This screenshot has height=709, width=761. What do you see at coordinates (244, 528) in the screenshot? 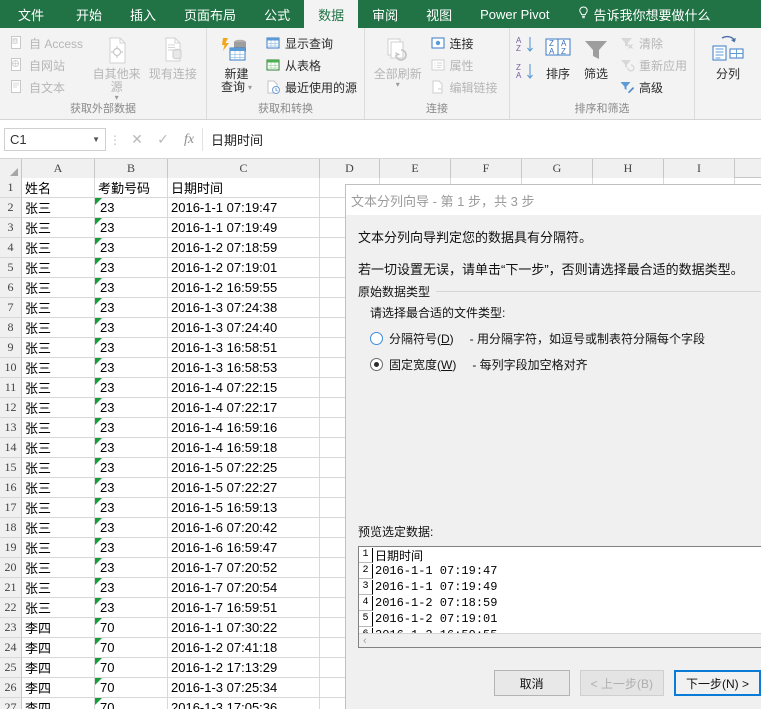
I see `grid-cell: 2016-1-6 07:20:42` at bounding box center [244, 528].